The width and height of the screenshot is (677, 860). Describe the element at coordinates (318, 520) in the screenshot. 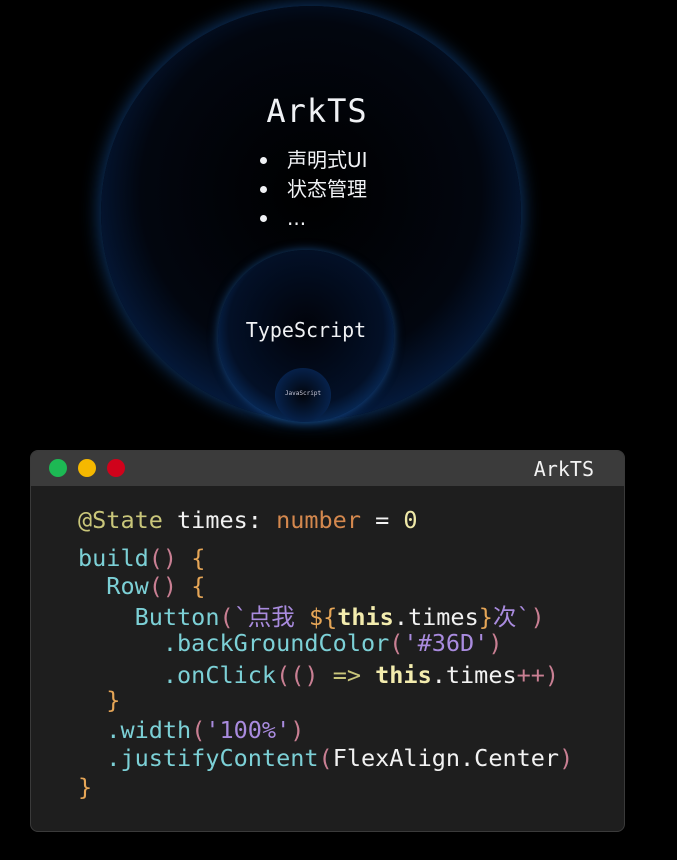

I see `code-token: number` at that location.